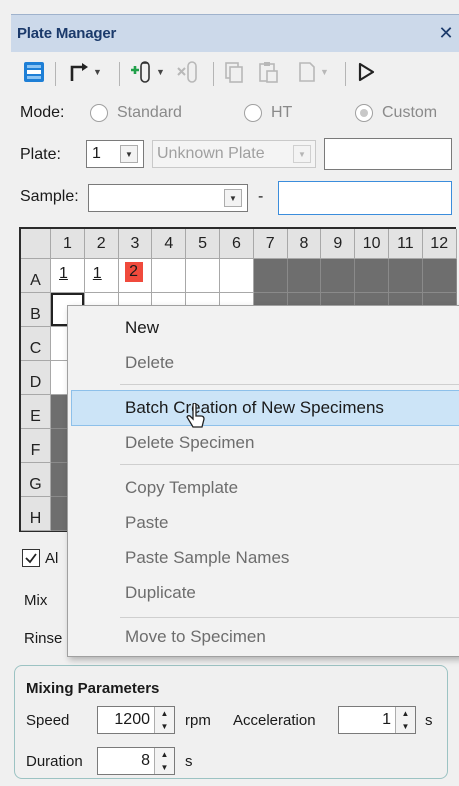 The width and height of the screenshot is (459, 786). What do you see at coordinates (49, 196) in the screenshot?
I see `sample-label: Sample:` at bounding box center [49, 196].